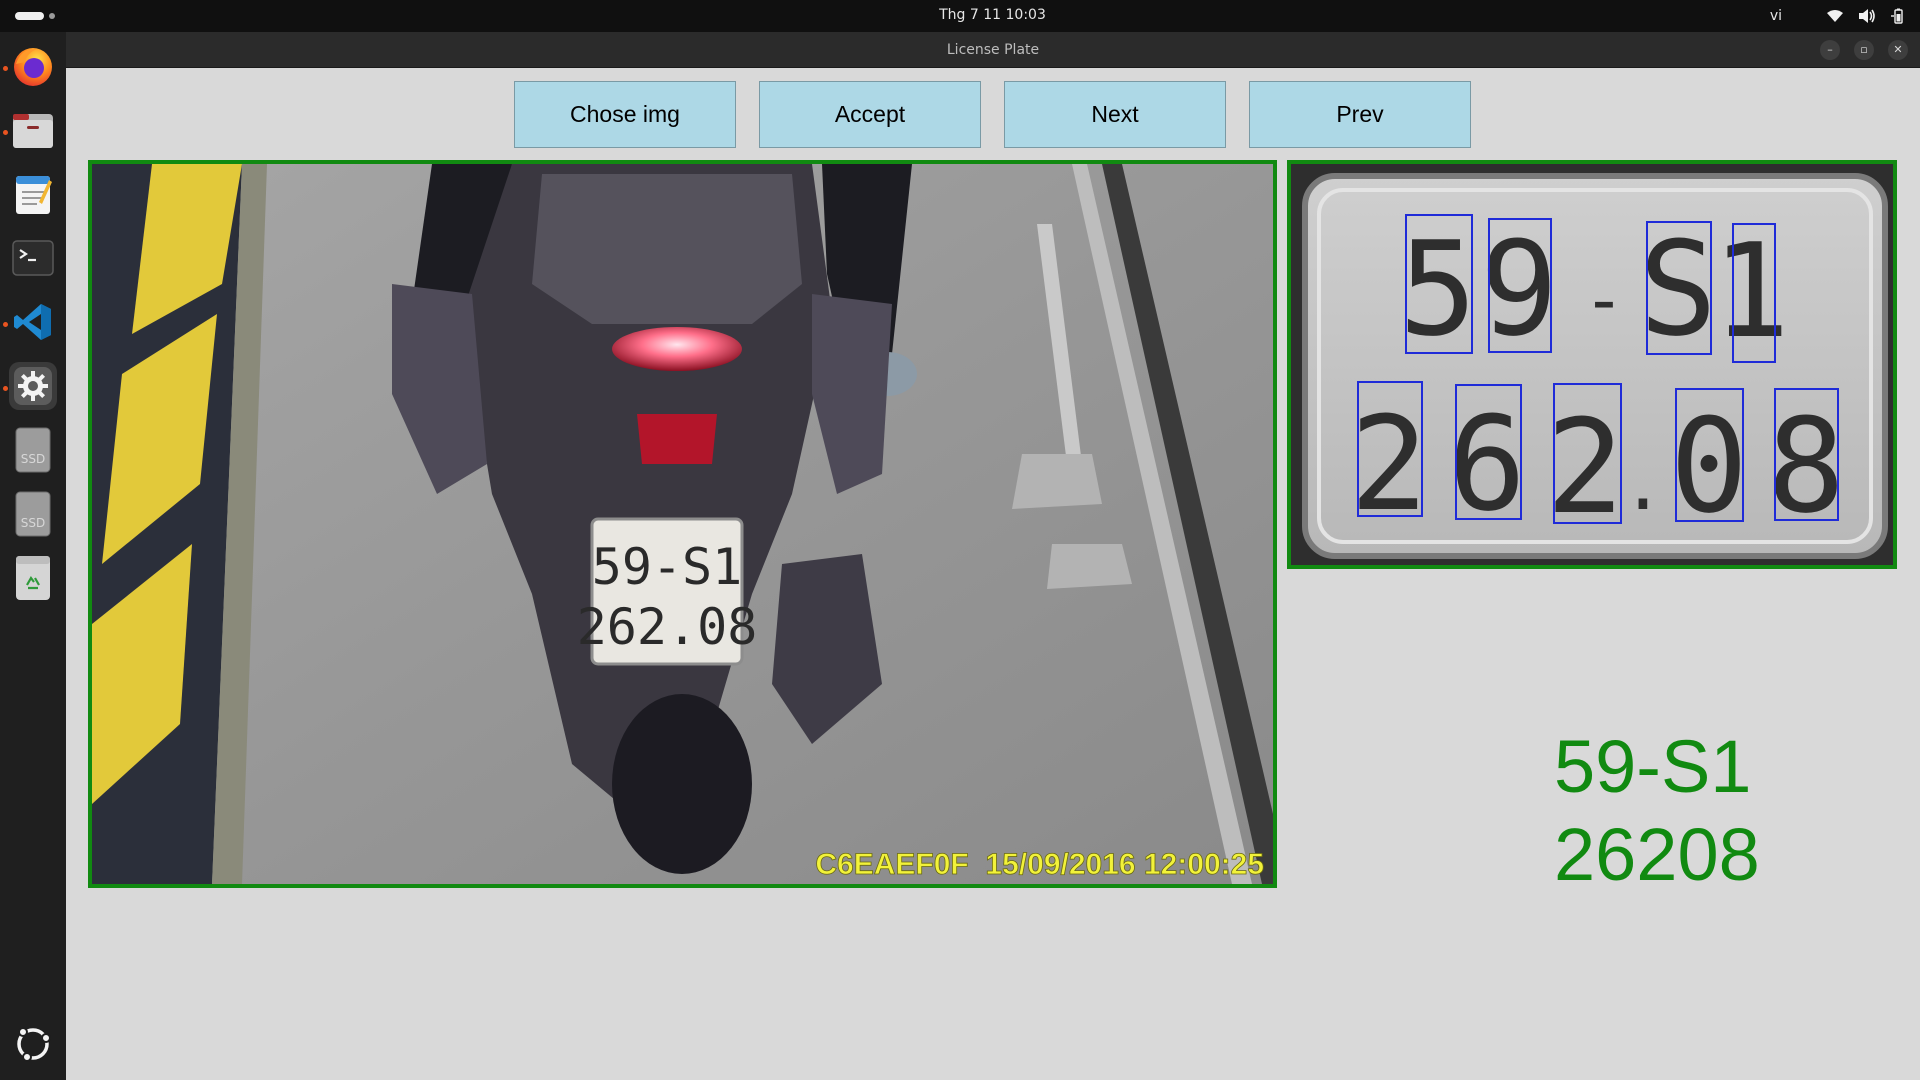  What do you see at coordinates (1776, 16) in the screenshot?
I see `keyboard-layout-indicator: vi` at bounding box center [1776, 16].